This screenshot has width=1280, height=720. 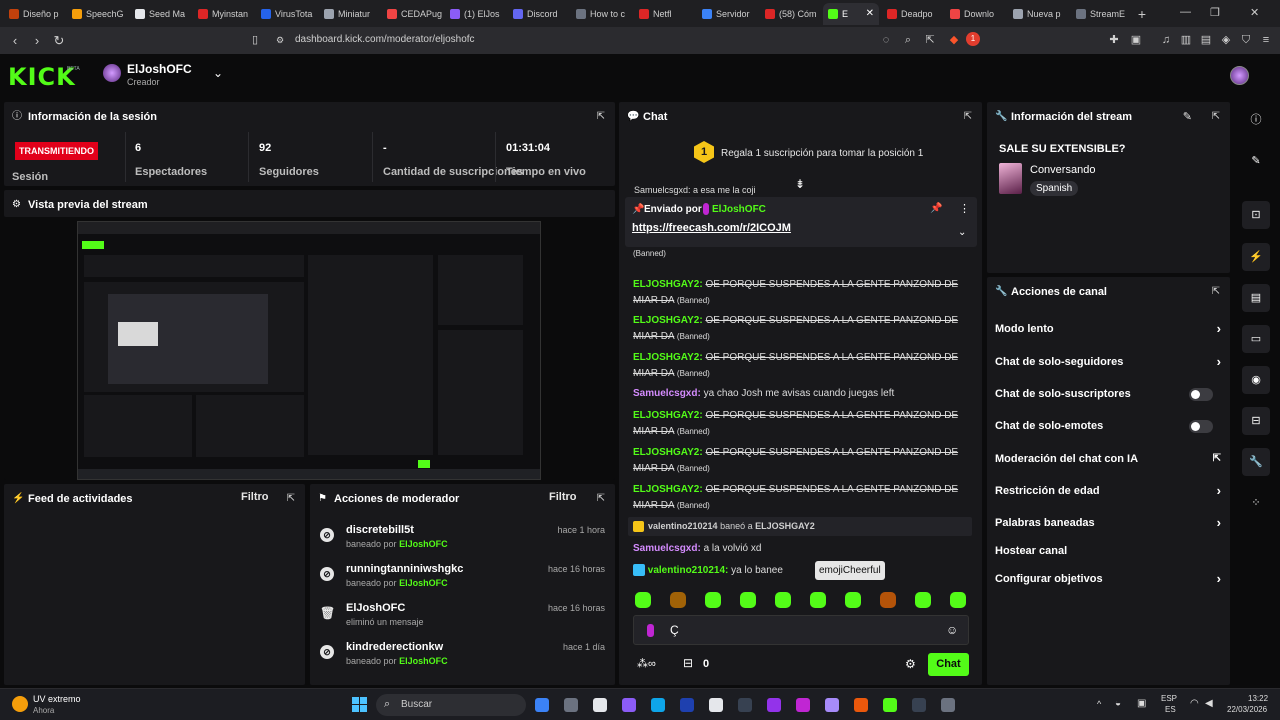 I want to click on taskbar-search: ⌕ Buscar, so click(x=451, y=705).